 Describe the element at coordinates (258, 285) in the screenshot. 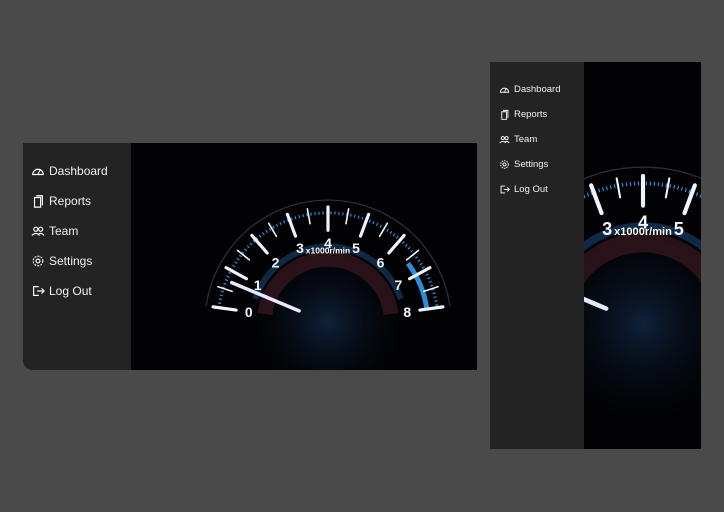

I see `gauge-tick-label: 1` at that location.